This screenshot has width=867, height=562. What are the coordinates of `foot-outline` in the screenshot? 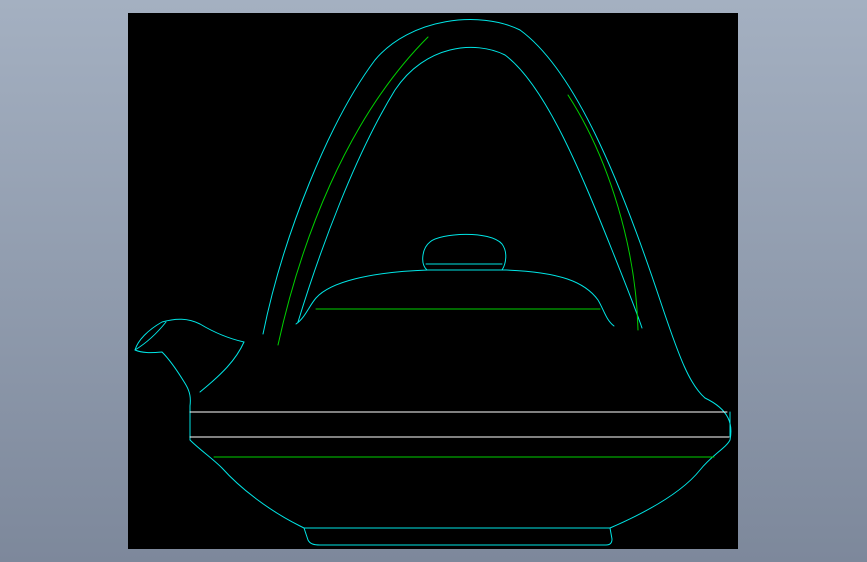 It's located at (458, 536).